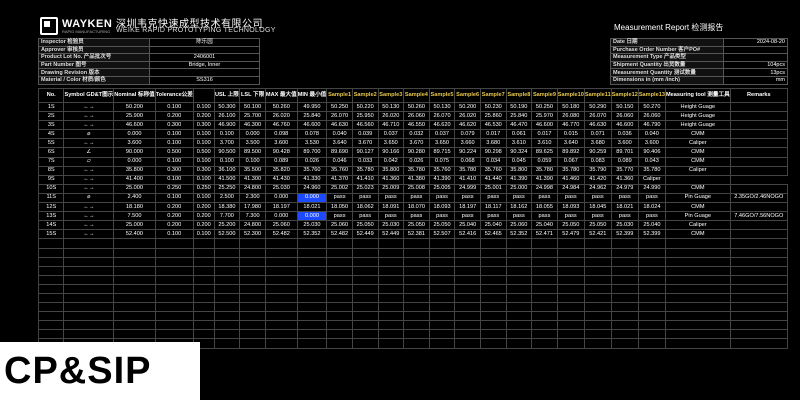 The image size is (800, 400). Describe the element at coordinates (519, 161) in the screenshot. I see `data-cell: 0.045` at that location.